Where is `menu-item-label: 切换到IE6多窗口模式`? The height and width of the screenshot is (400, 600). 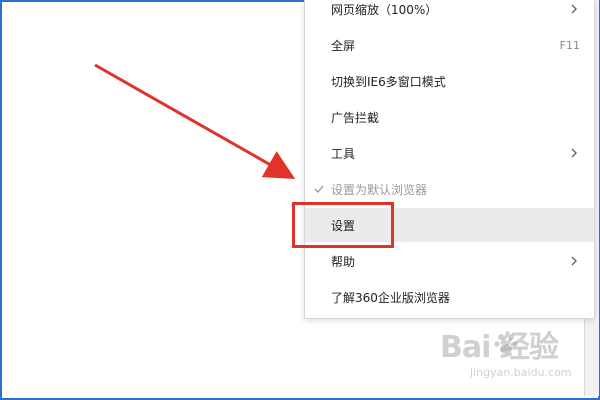 menu-item-label: 切换到IE6多窗口模式 is located at coordinates (388, 81).